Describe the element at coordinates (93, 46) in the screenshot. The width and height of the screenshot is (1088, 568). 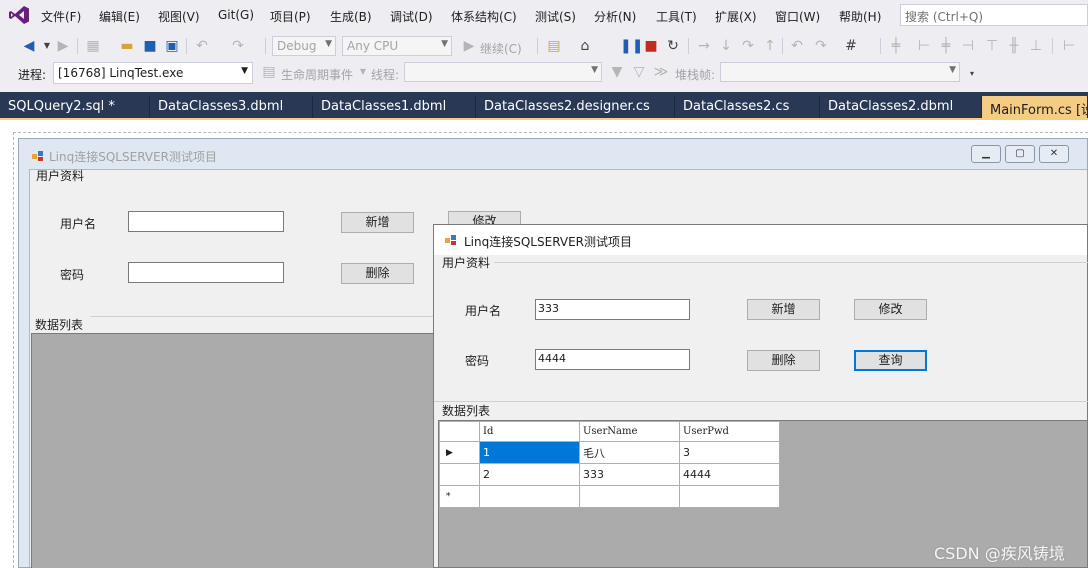
I see `new-project-icon: ▦` at that location.